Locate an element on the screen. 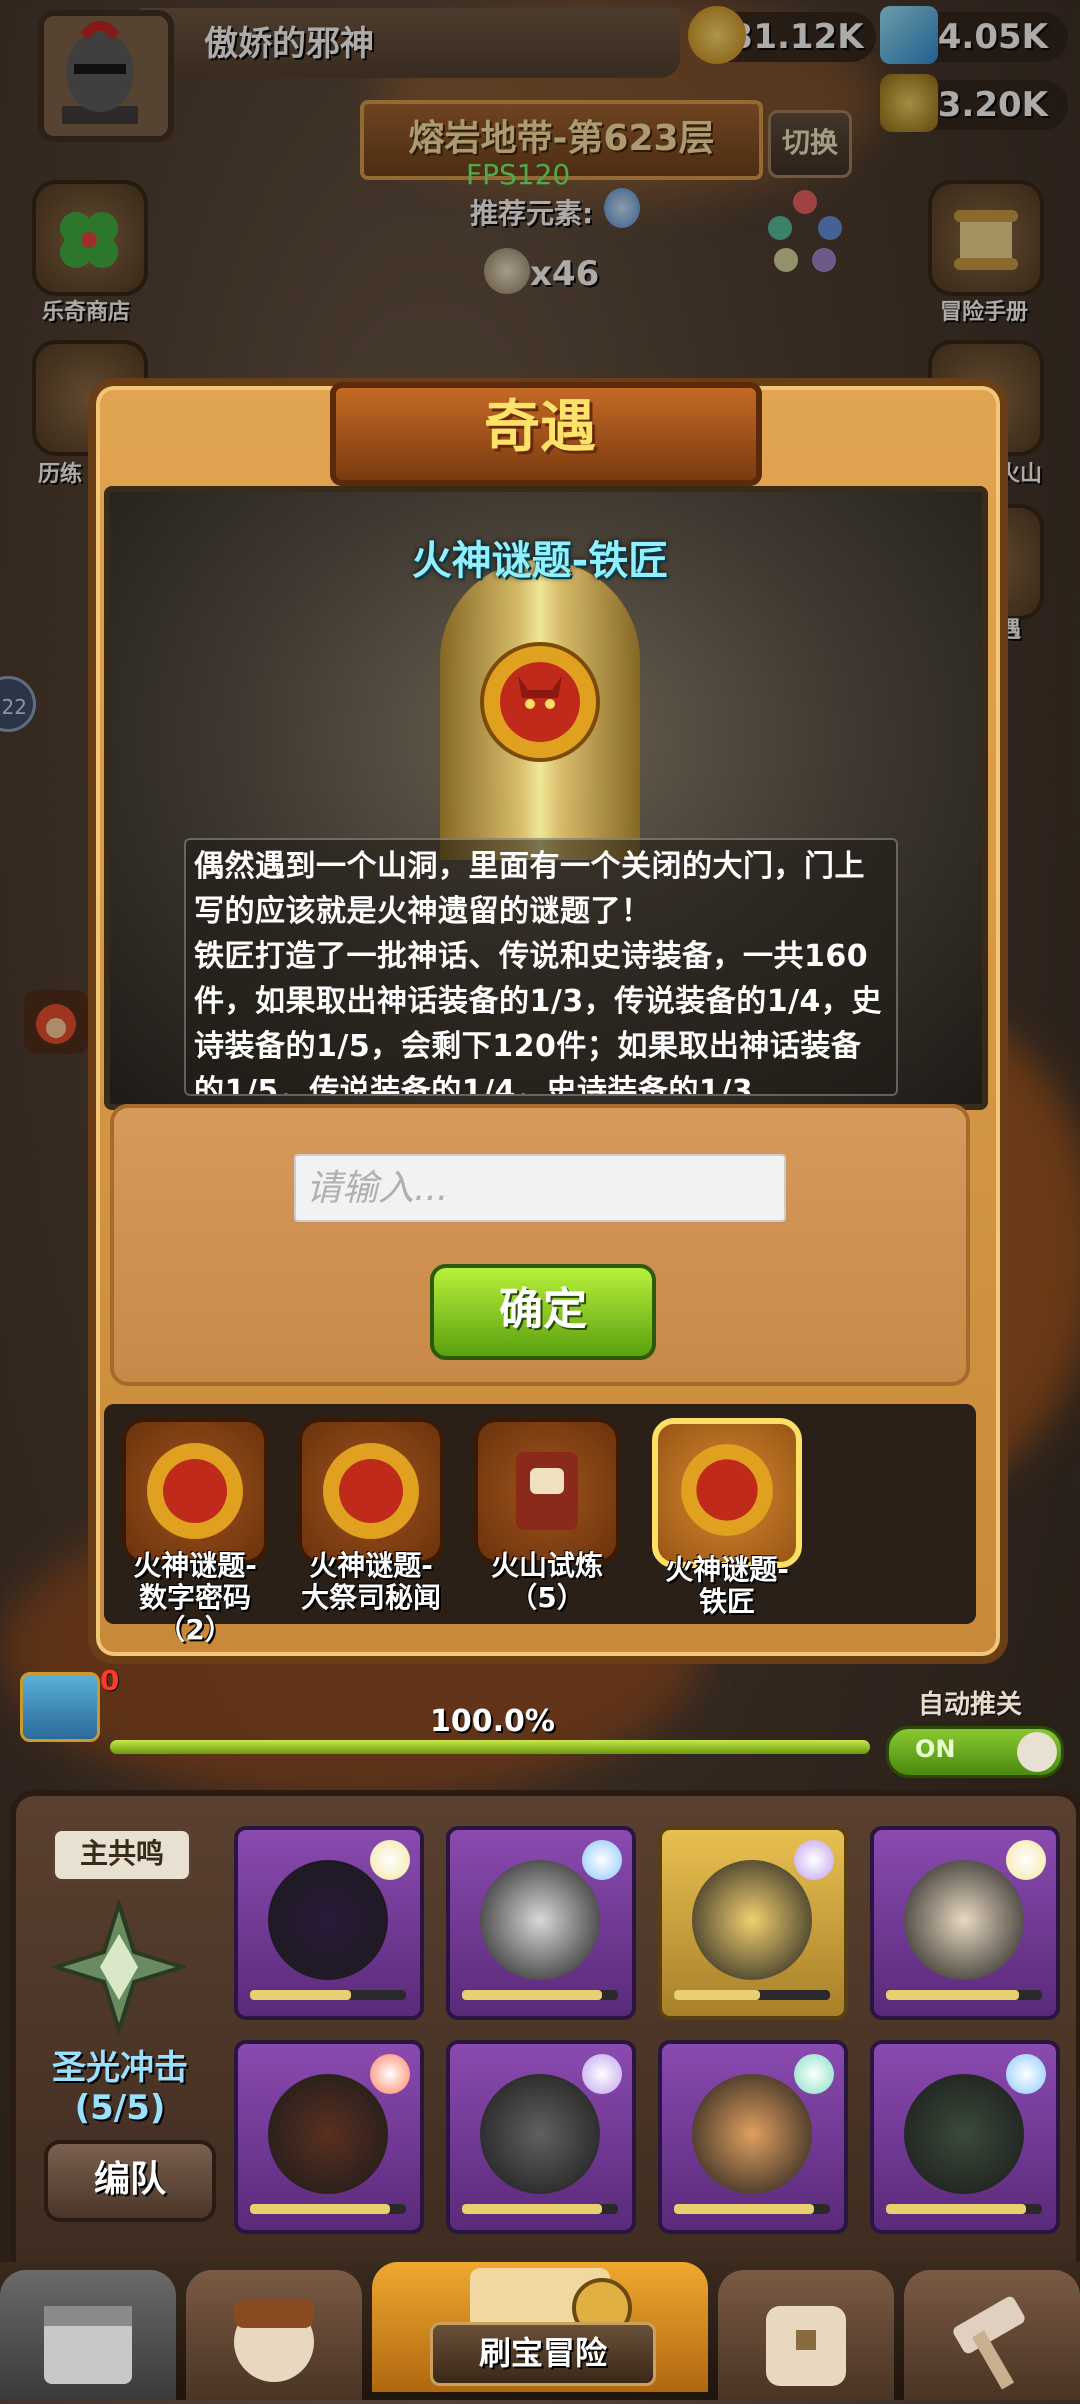 This screenshot has height=2404, width=1080. nav-shop is located at coordinates (88, 2335).